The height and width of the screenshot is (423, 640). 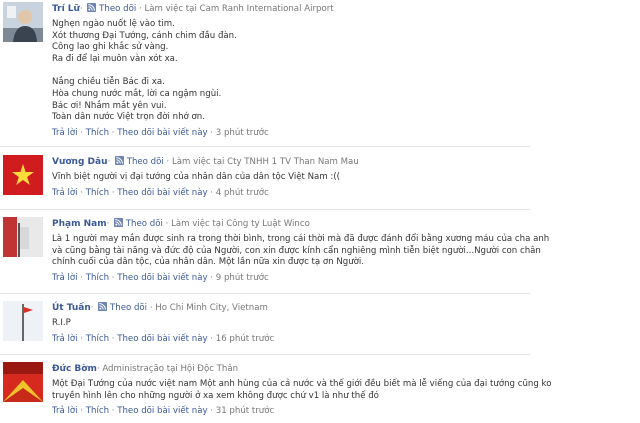 What do you see at coordinates (74, 369) in the screenshot?
I see `commenter-name: Đức Bờm` at bounding box center [74, 369].